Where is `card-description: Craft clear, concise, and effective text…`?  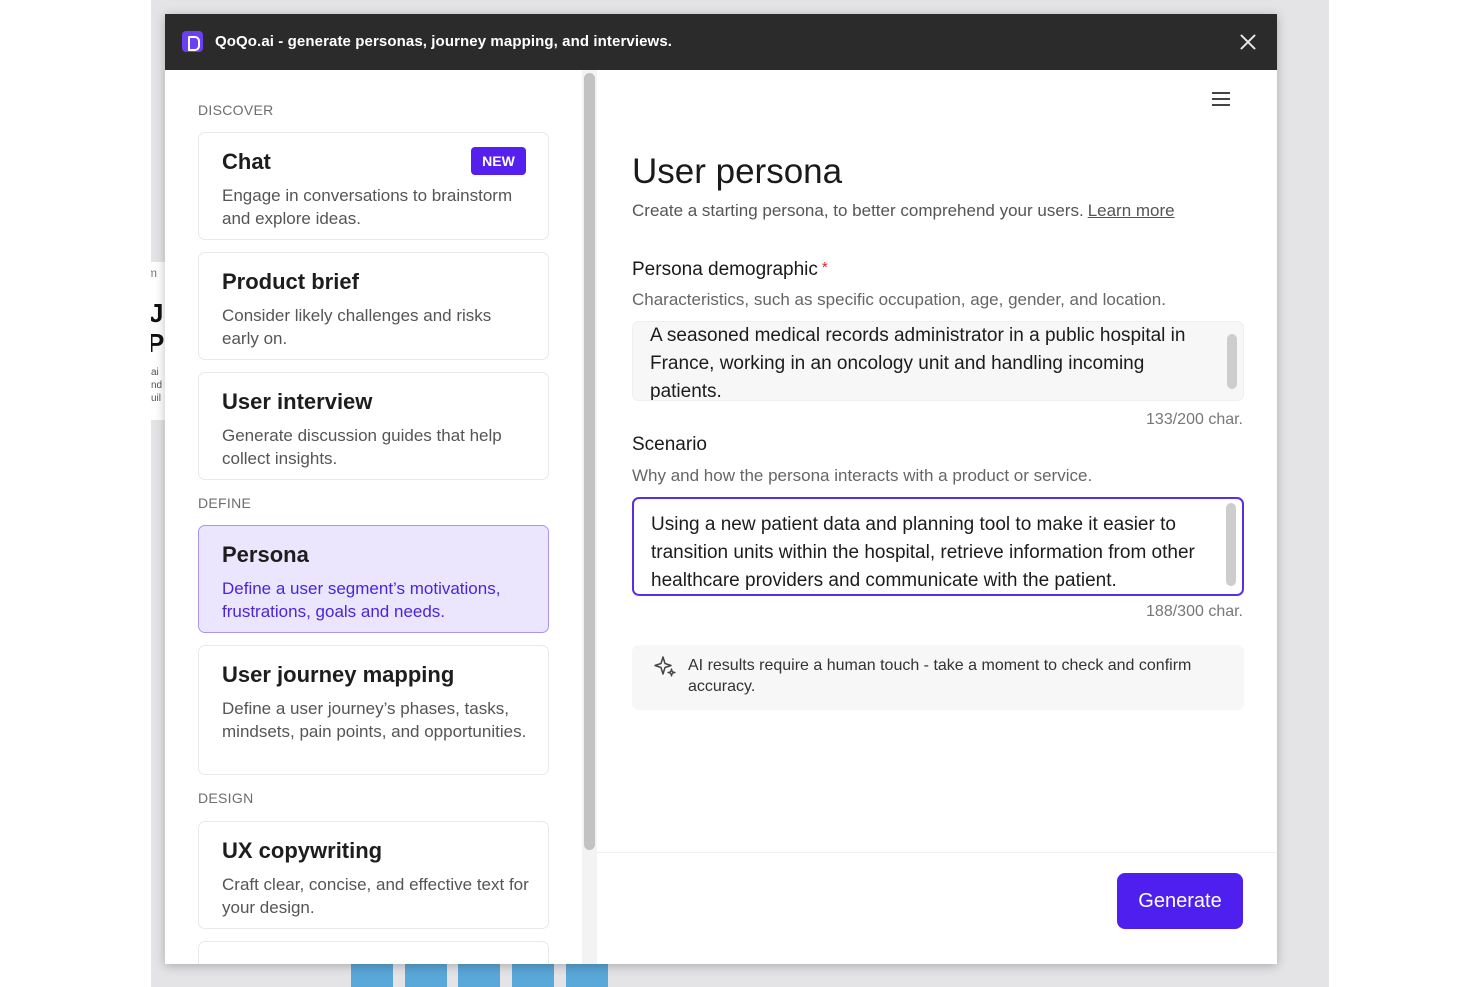 card-description: Craft clear, concise, and effective text… is located at coordinates (375, 896).